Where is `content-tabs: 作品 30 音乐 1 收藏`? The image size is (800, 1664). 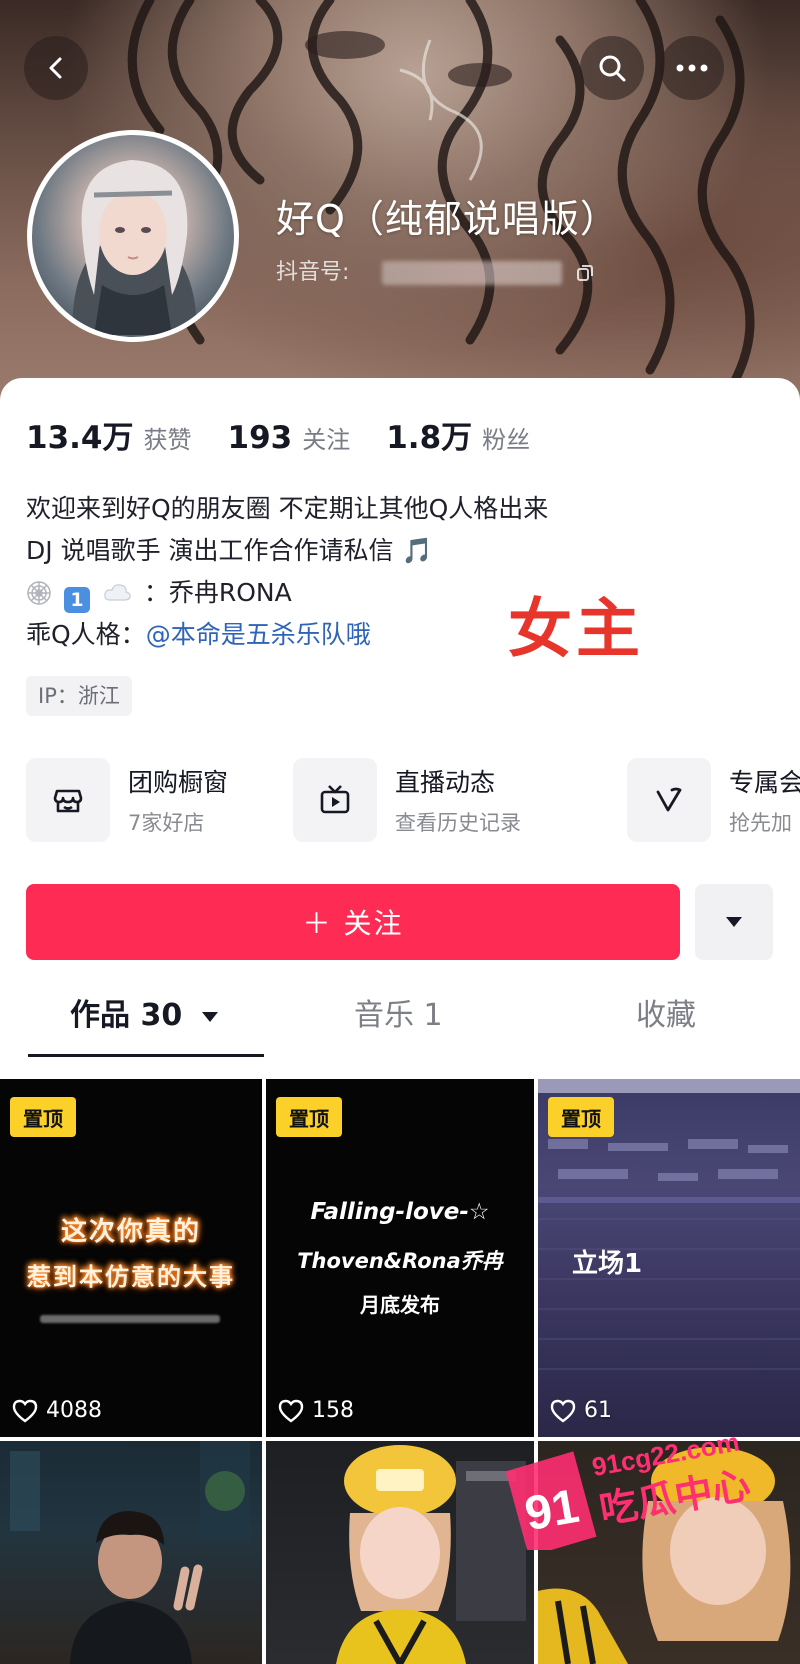 content-tabs: 作品 30 音乐 1 收藏 is located at coordinates (400, 1021).